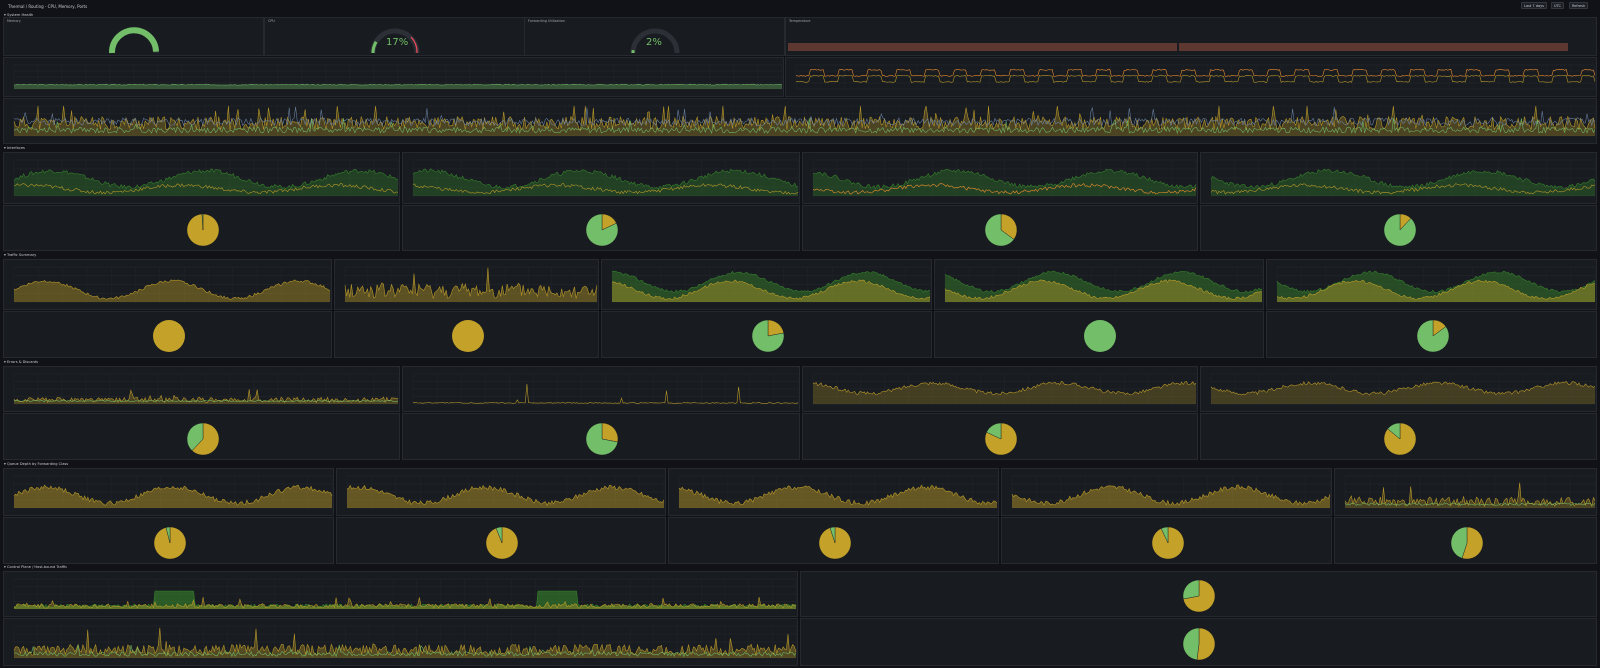 Image resolution: width=1600 pixels, height=668 pixels. Describe the element at coordinates (21, 362) in the screenshot. I see `row-header: ▾ Errors & Discards` at that location.